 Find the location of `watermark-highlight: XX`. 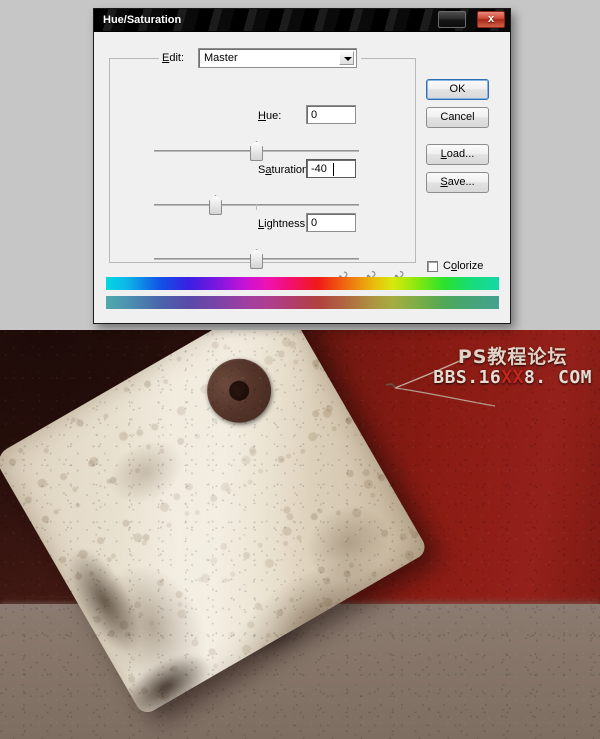

watermark-highlight: XX is located at coordinates (512, 377).